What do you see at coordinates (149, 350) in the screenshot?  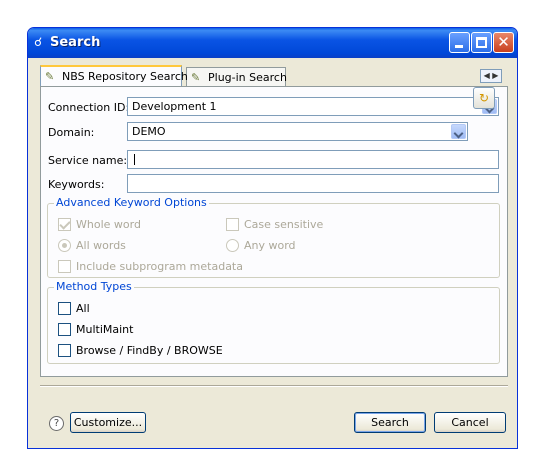 I see `browse-findby-label: Browse / FindBy / BROWSE` at bounding box center [149, 350].